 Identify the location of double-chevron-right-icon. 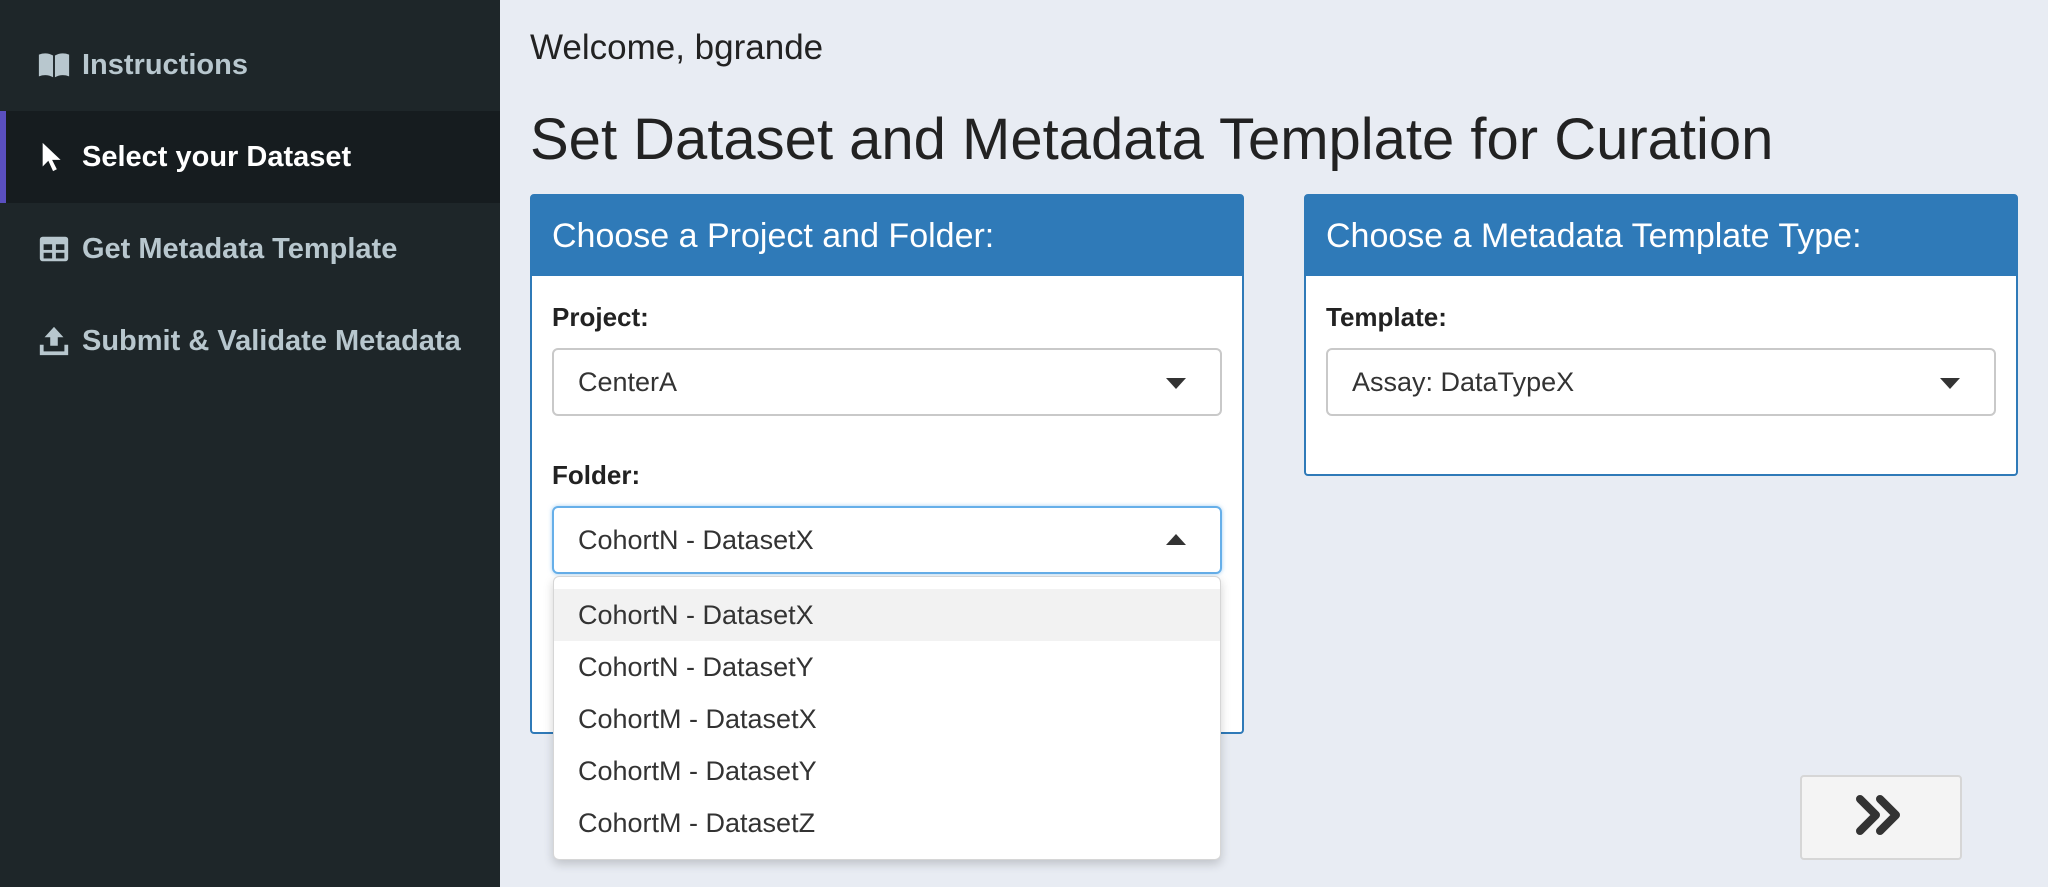
(1881, 817).